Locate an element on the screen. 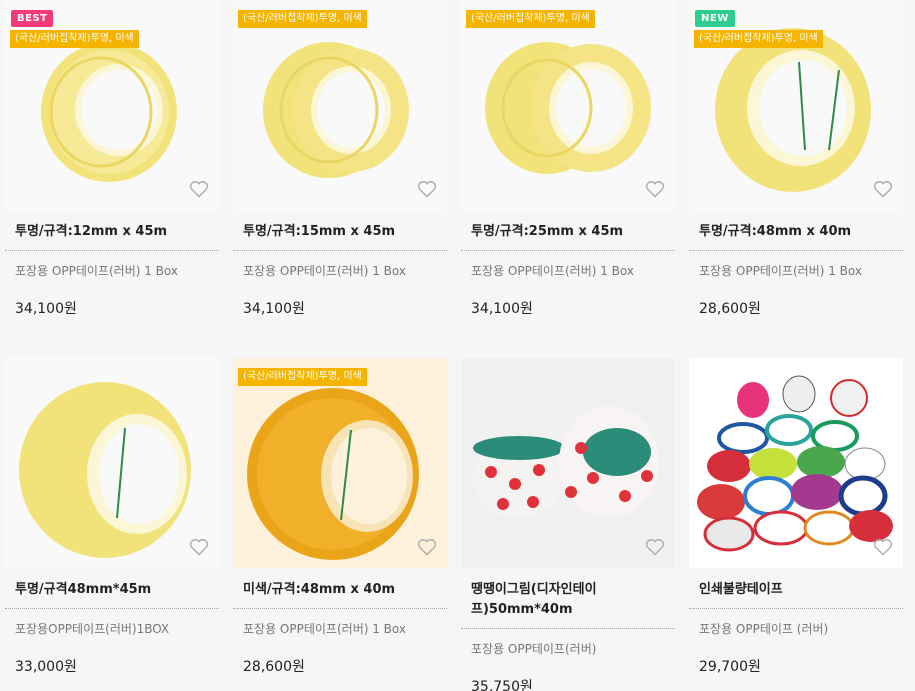  product-title: 땡땡이그림(디자인테이프)50mm*40m is located at coordinates (568, 600).